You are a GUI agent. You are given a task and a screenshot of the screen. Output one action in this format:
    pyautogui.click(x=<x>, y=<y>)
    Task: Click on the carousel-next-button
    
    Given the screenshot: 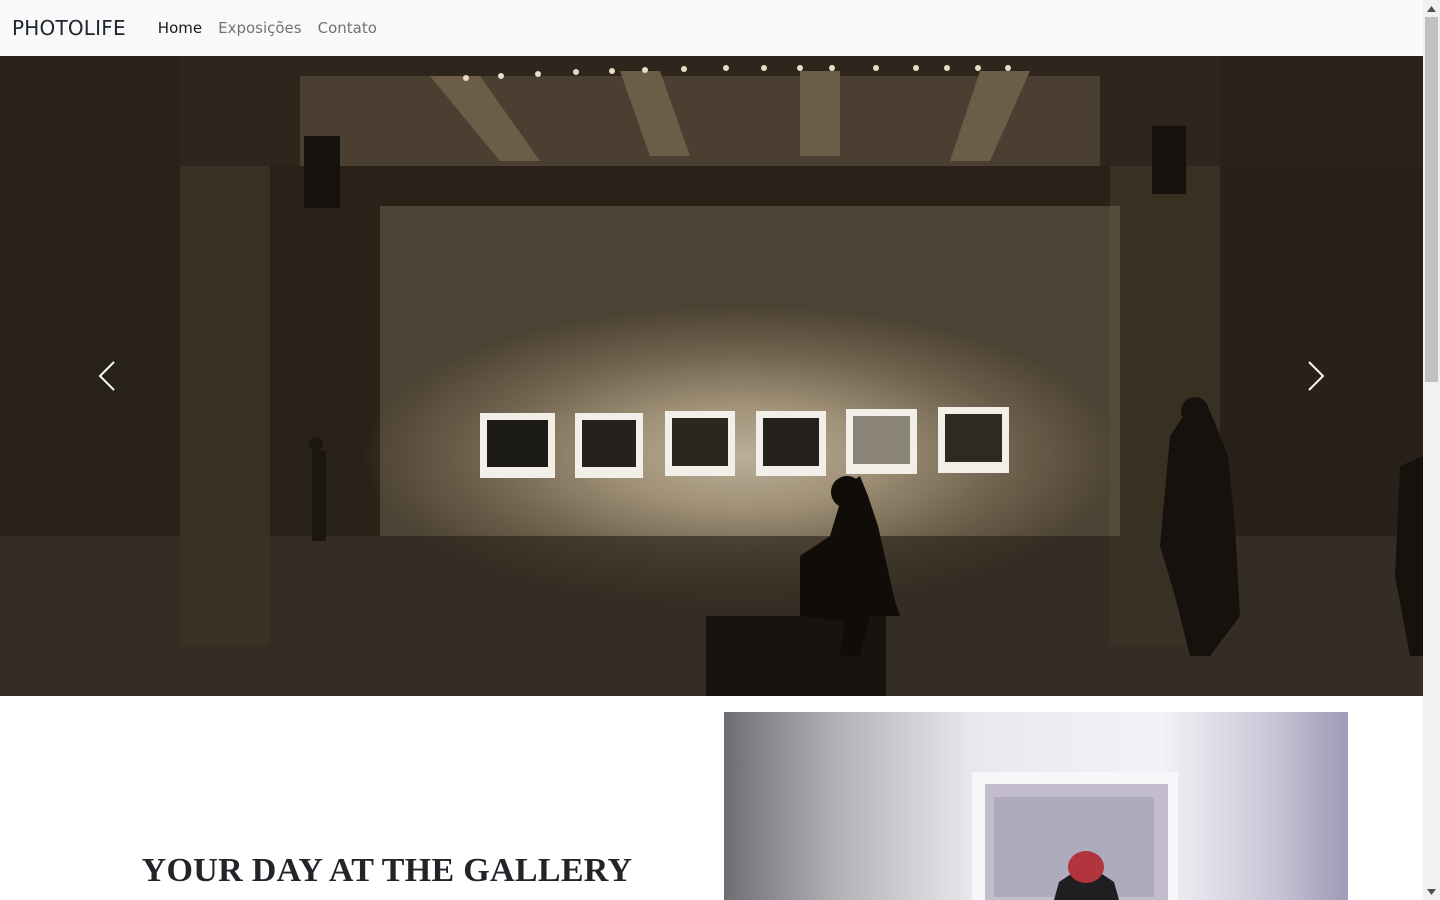 What is the action you would take?
    pyautogui.click(x=1316, y=376)
    